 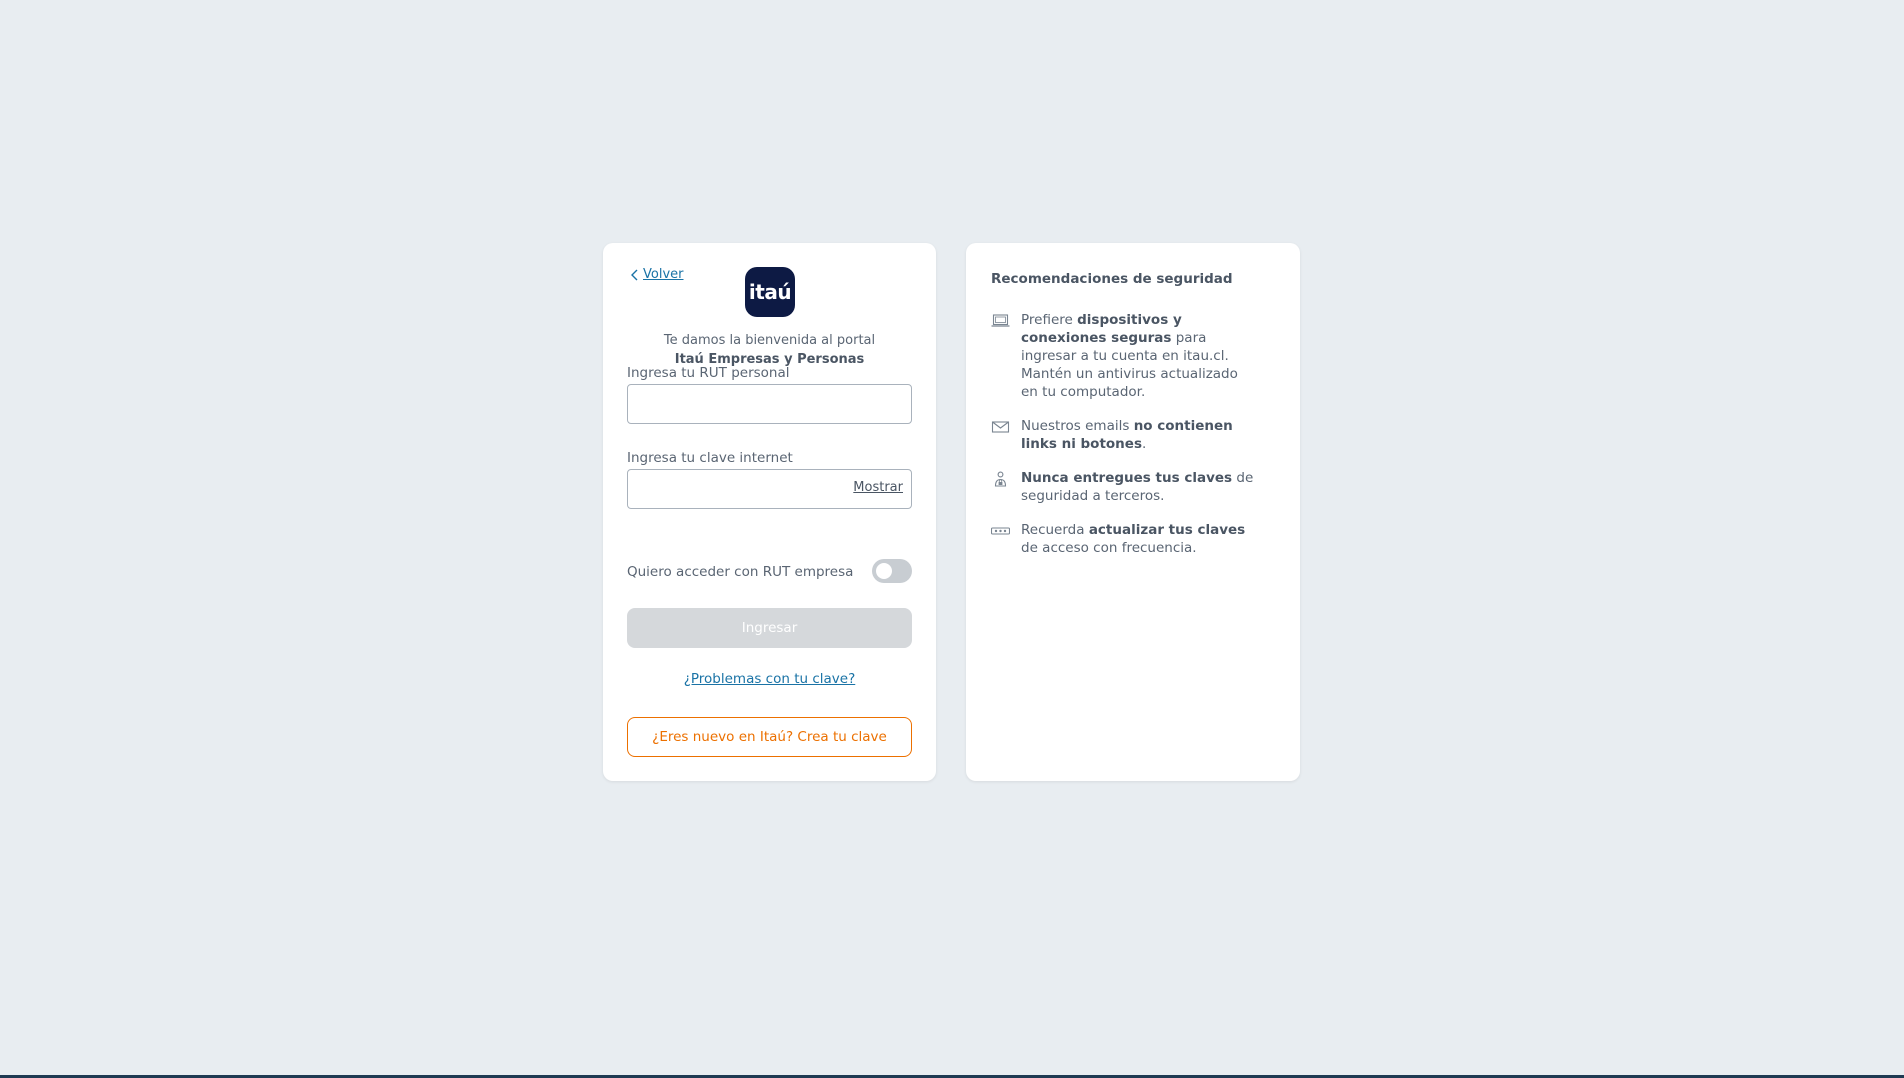 I want to click on tip-text-part: de acceso con frecuencia., so click(x=1109, y=548).